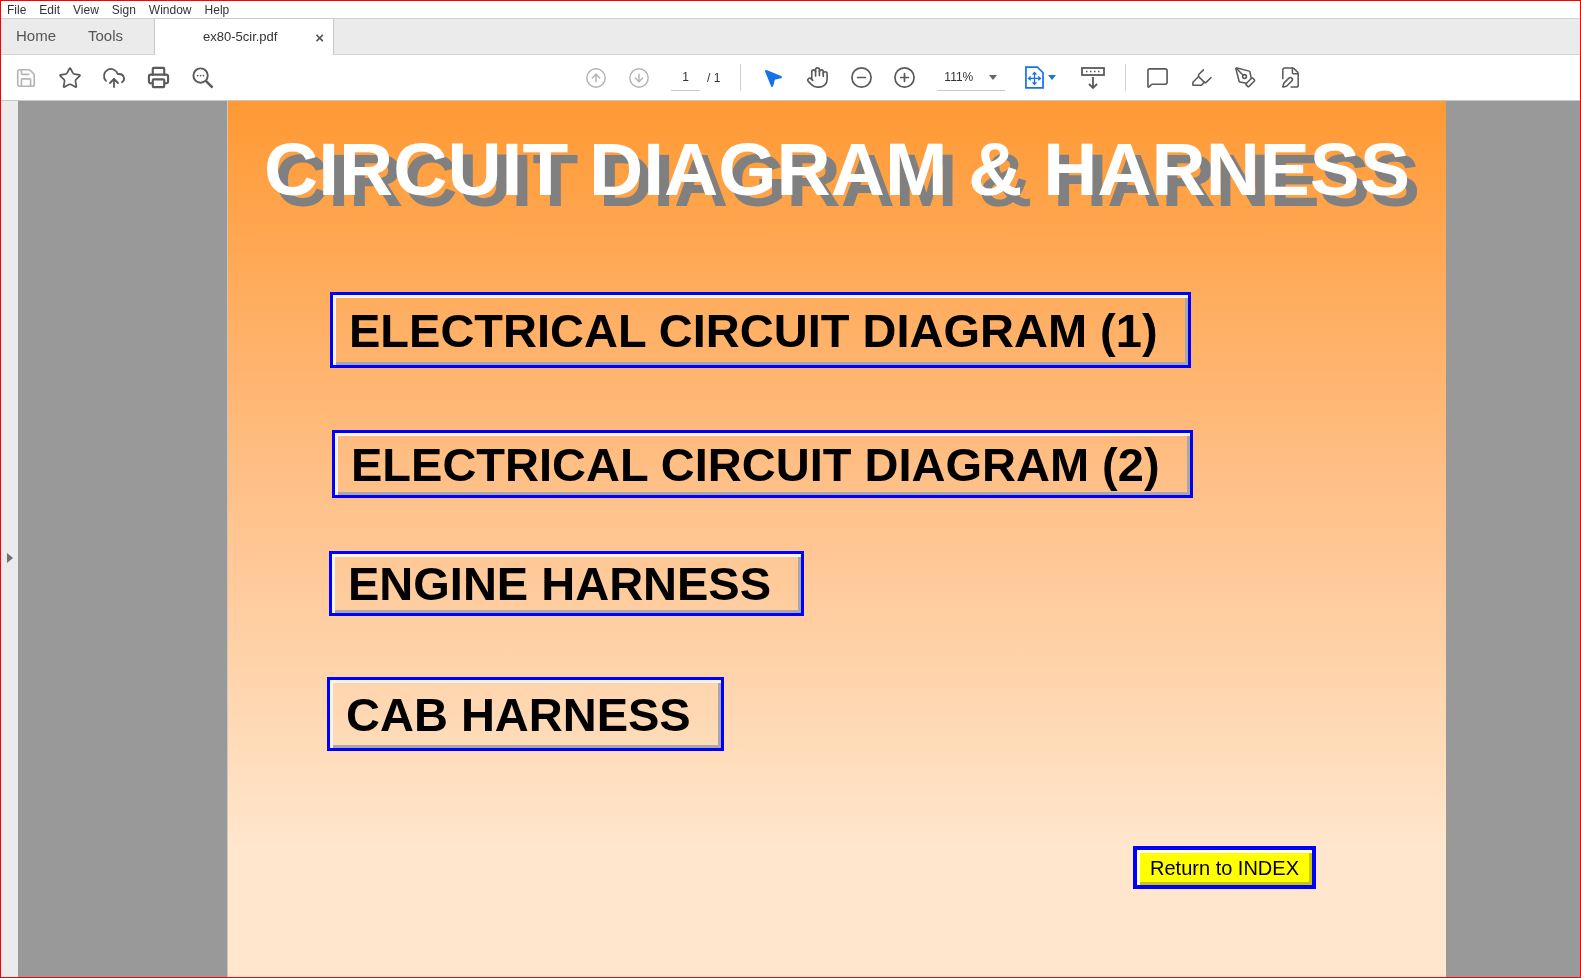 Image resolution: width=1581 pixels, height=978 pixels. Describe the element at coordinates (244, 36) in the screenshot. I see `tab: ex80-5cir.pdf ×` at that location.